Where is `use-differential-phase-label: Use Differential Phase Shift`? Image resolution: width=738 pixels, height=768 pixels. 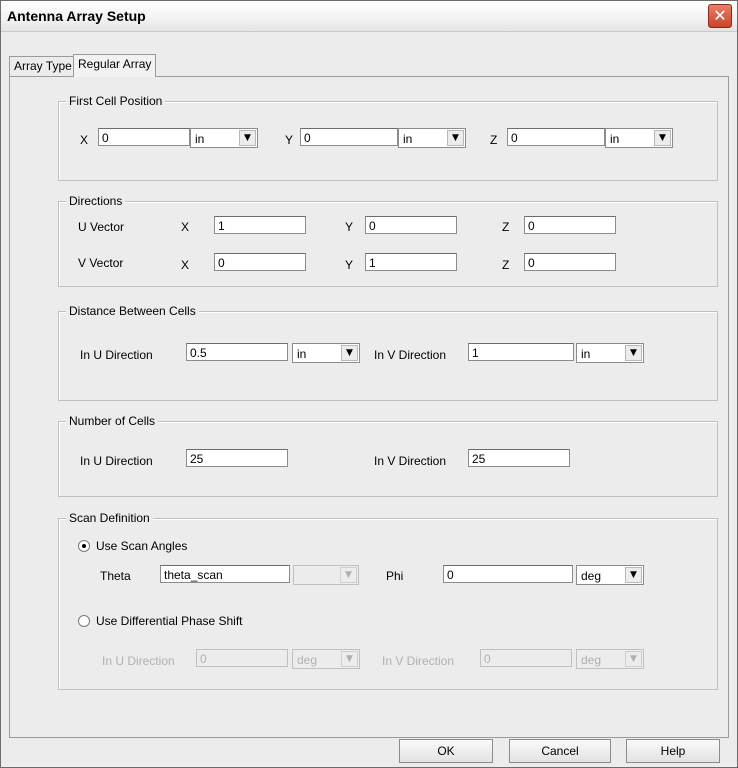 use-differential-phase-label: Use Differential Phase Shift is located at coordinates (169, 621).